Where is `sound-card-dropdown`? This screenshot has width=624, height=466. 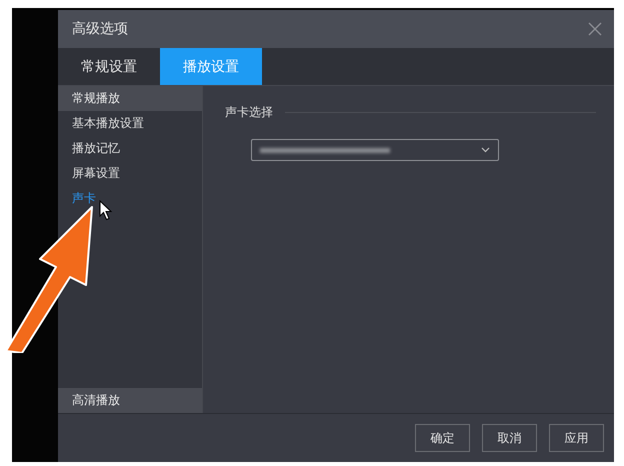 sound-card-dropdown is located at coordinates (375, 150).